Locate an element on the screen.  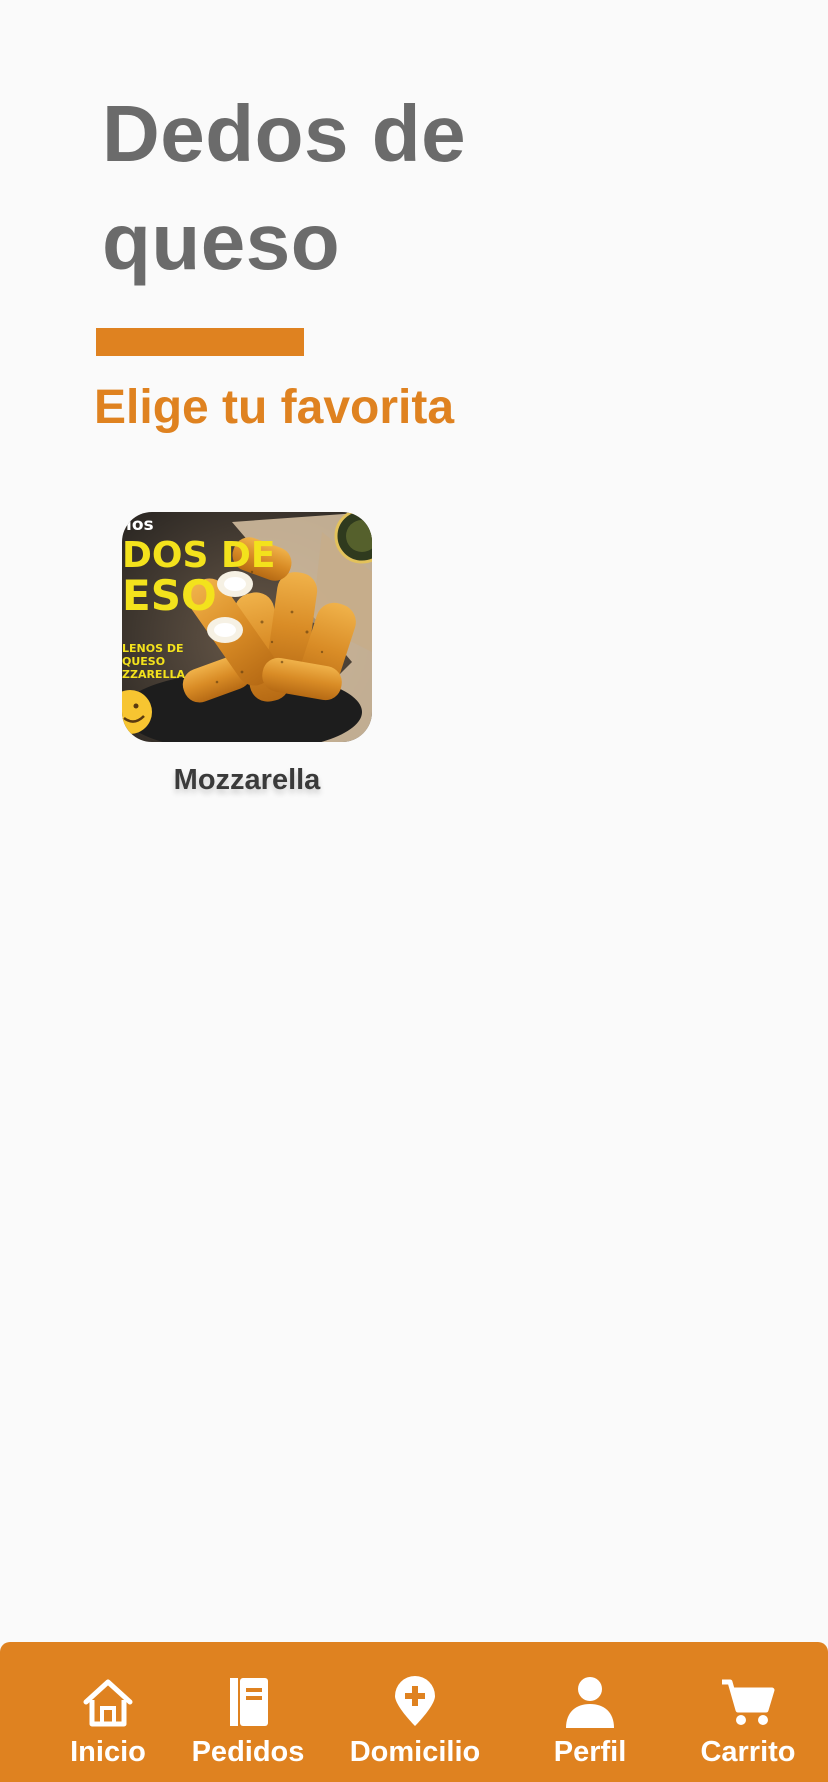
image-text-2: DOS DE is located at coordinates (198, 555).